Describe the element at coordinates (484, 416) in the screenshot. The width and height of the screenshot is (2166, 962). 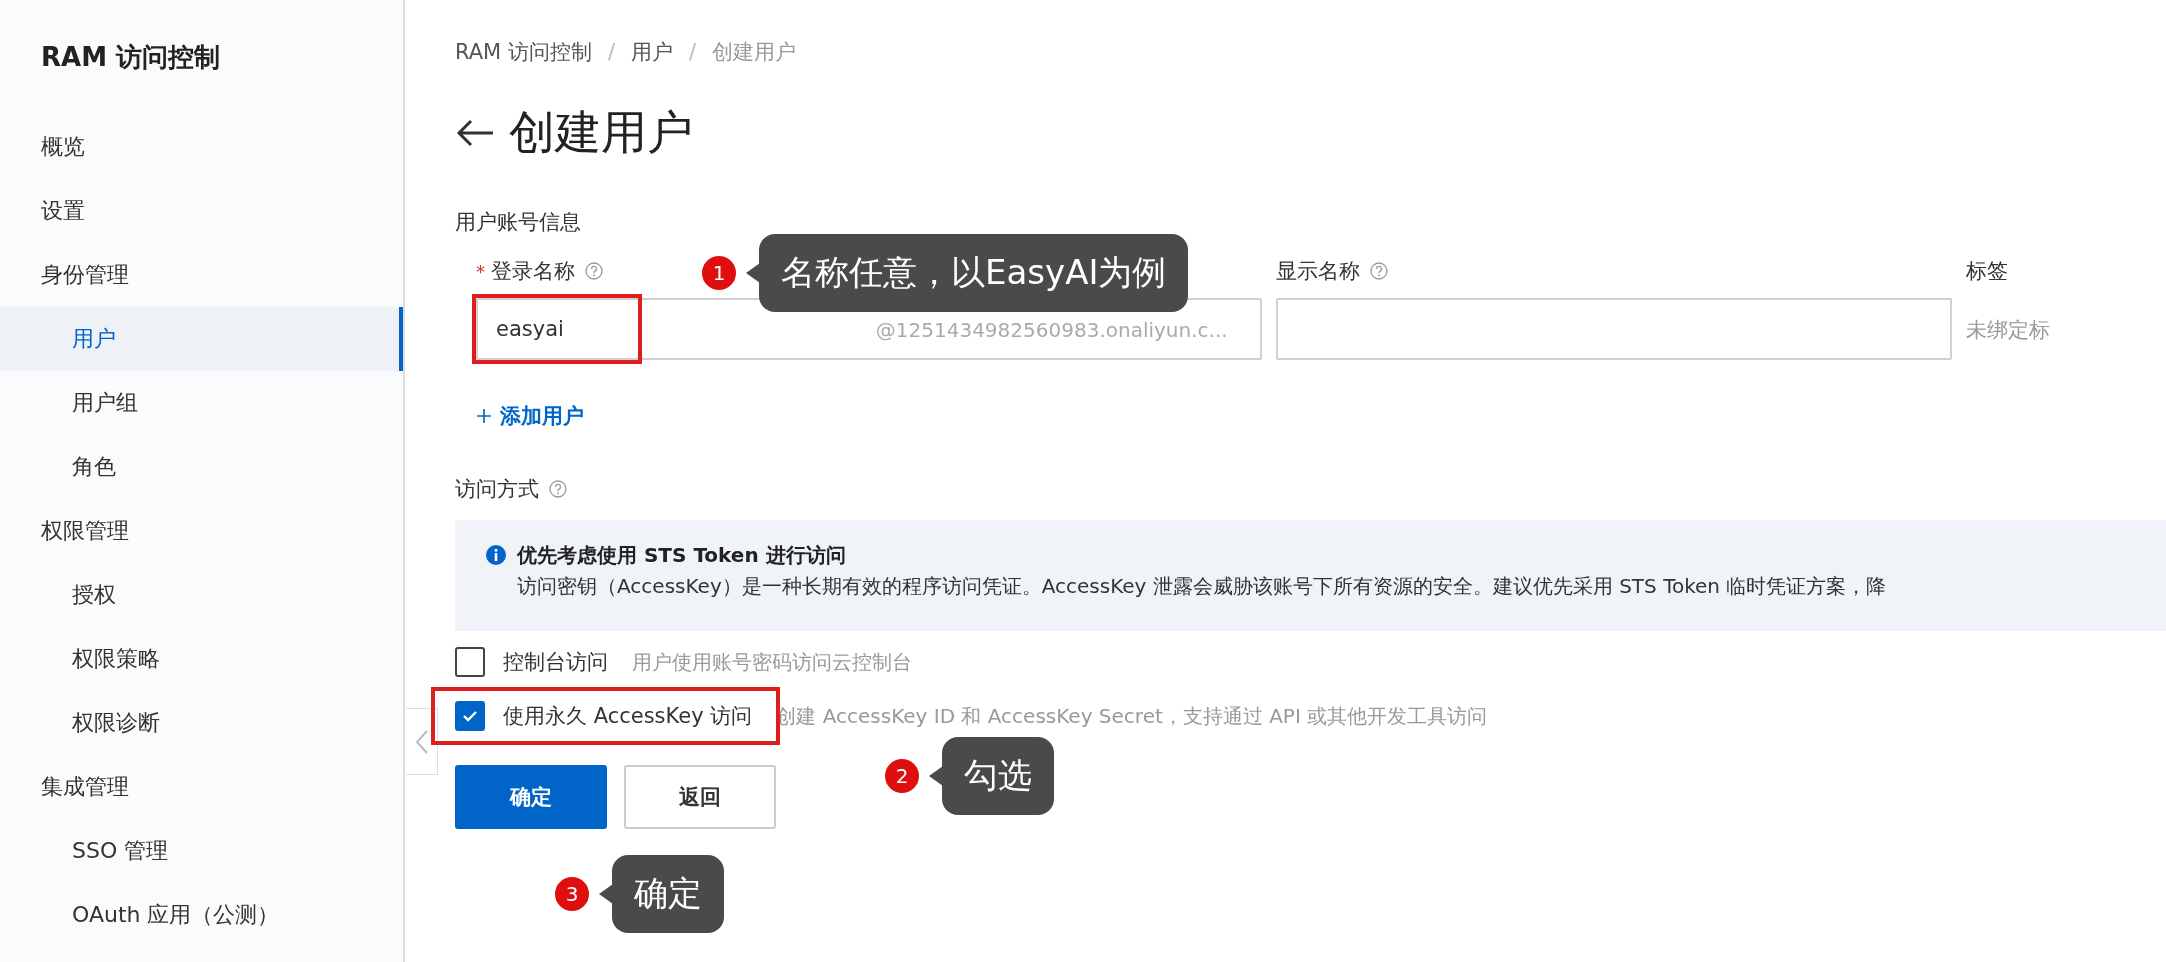
I see `plus-icon` at that location.